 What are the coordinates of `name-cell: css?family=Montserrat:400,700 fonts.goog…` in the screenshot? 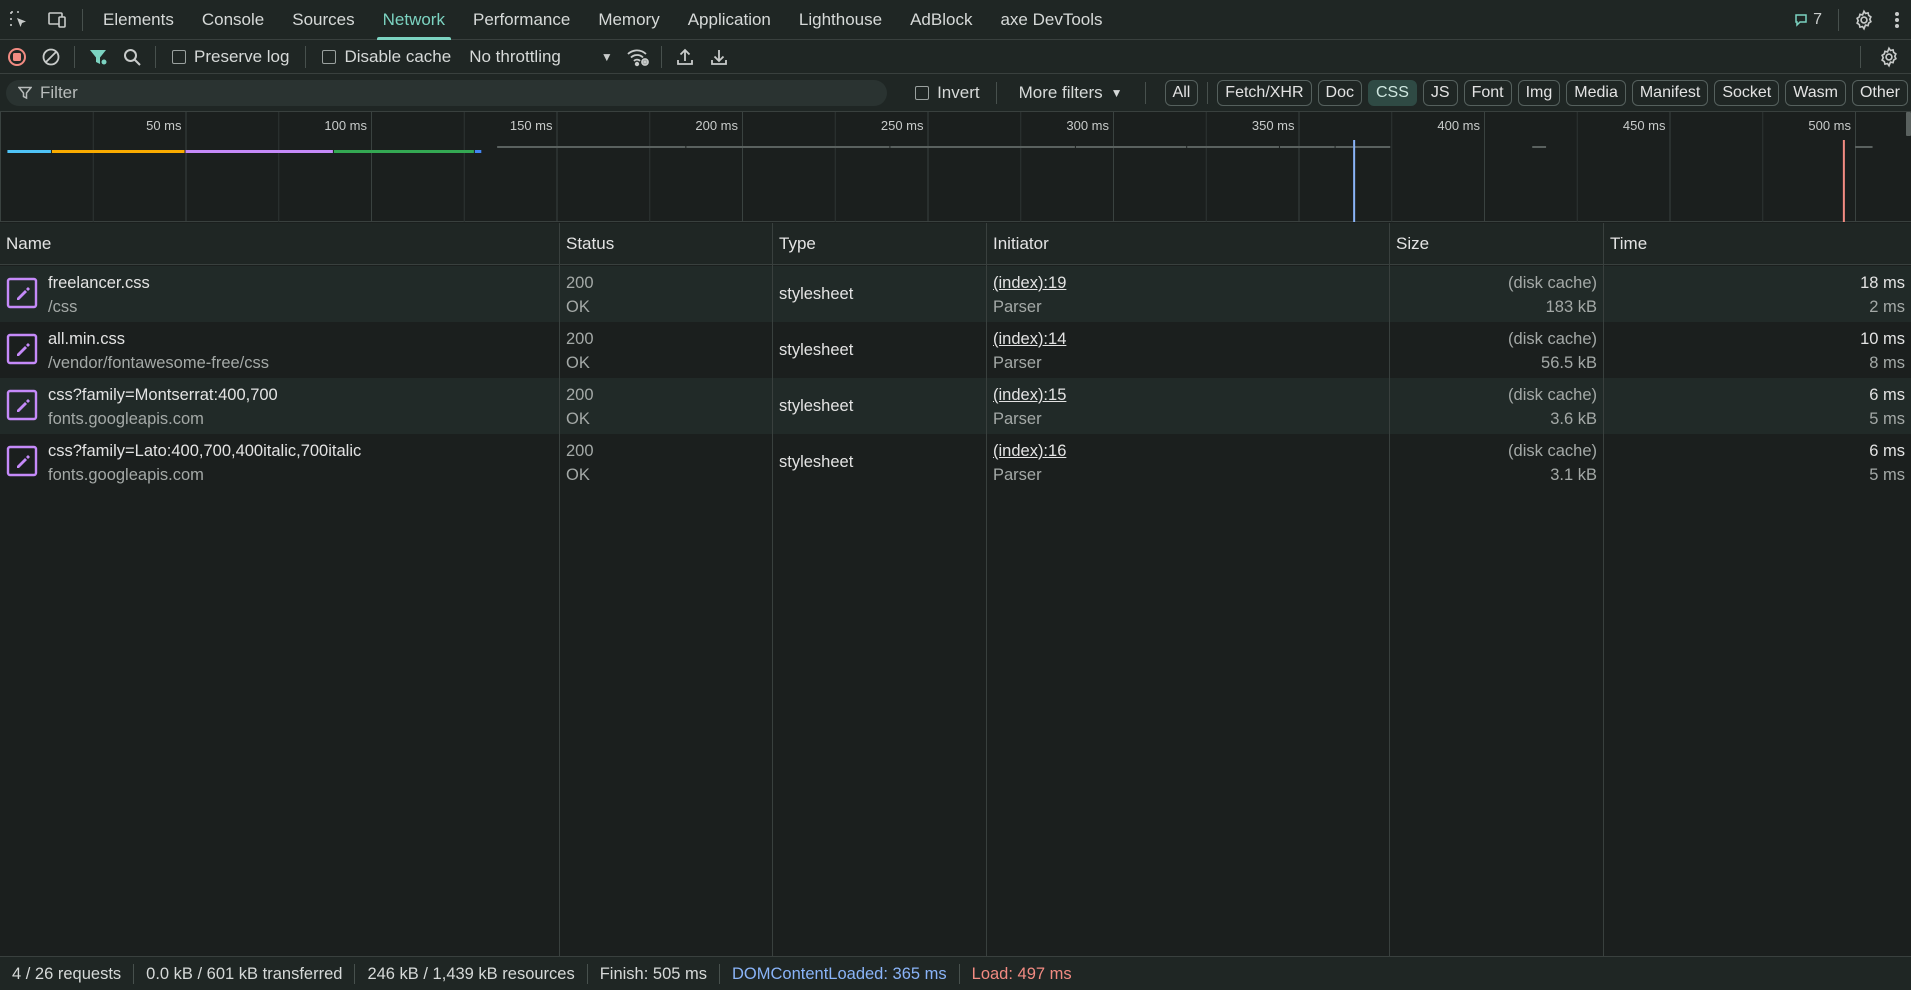 It's located at (279, 406).